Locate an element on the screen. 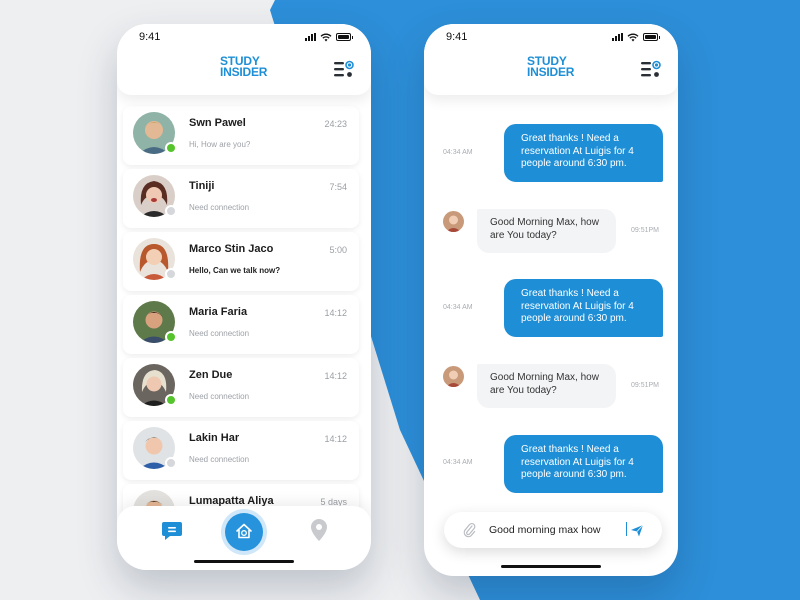 The width and height of the screenshot is (800, 600). chat-name: Zen Due is located at coordinates (211, 375).